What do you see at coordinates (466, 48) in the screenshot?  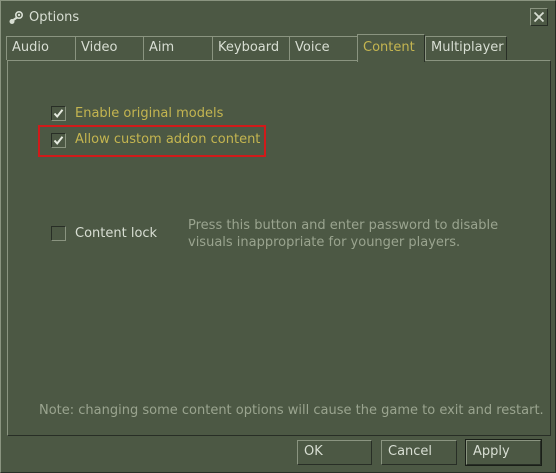 I see `tab-multiplayer: Multiplayer` at bounding box center [466, 48].